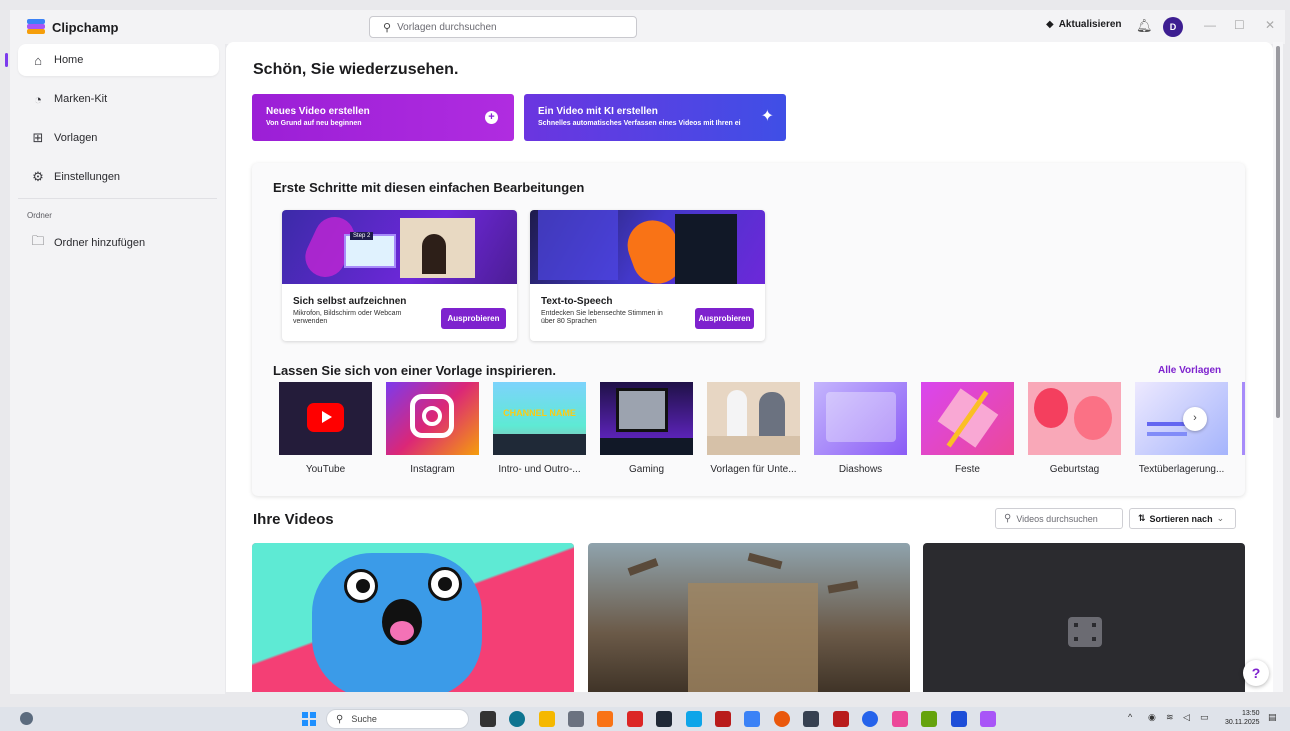 Image resolution: width=1290 pixels, height=731 pixels. I want to click on sidebar-item-label: Marken-Kit, so click(81, 99).